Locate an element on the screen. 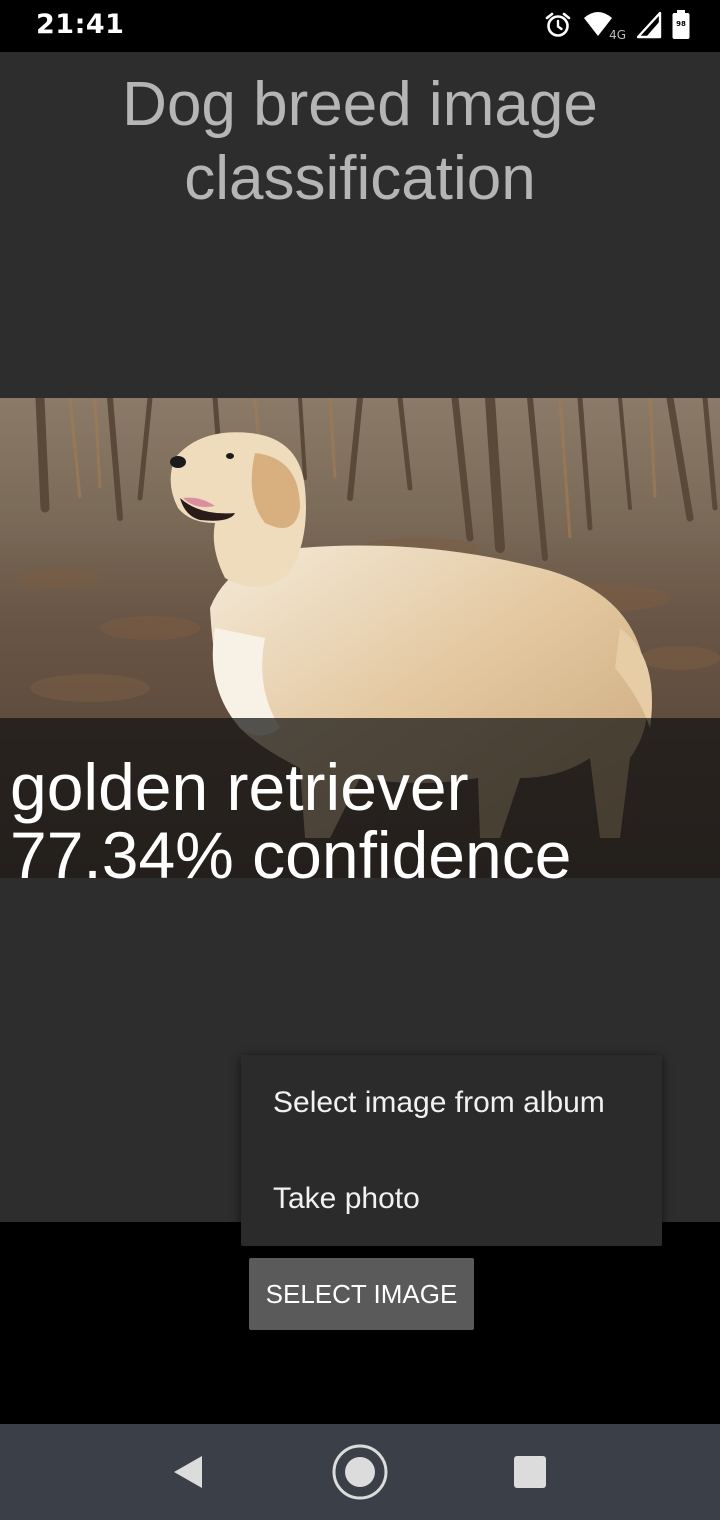  navigation-bar is located at coordinates (360, 1472).